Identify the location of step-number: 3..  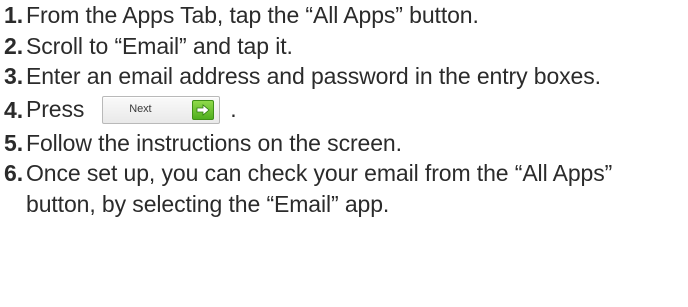
(13, 76).